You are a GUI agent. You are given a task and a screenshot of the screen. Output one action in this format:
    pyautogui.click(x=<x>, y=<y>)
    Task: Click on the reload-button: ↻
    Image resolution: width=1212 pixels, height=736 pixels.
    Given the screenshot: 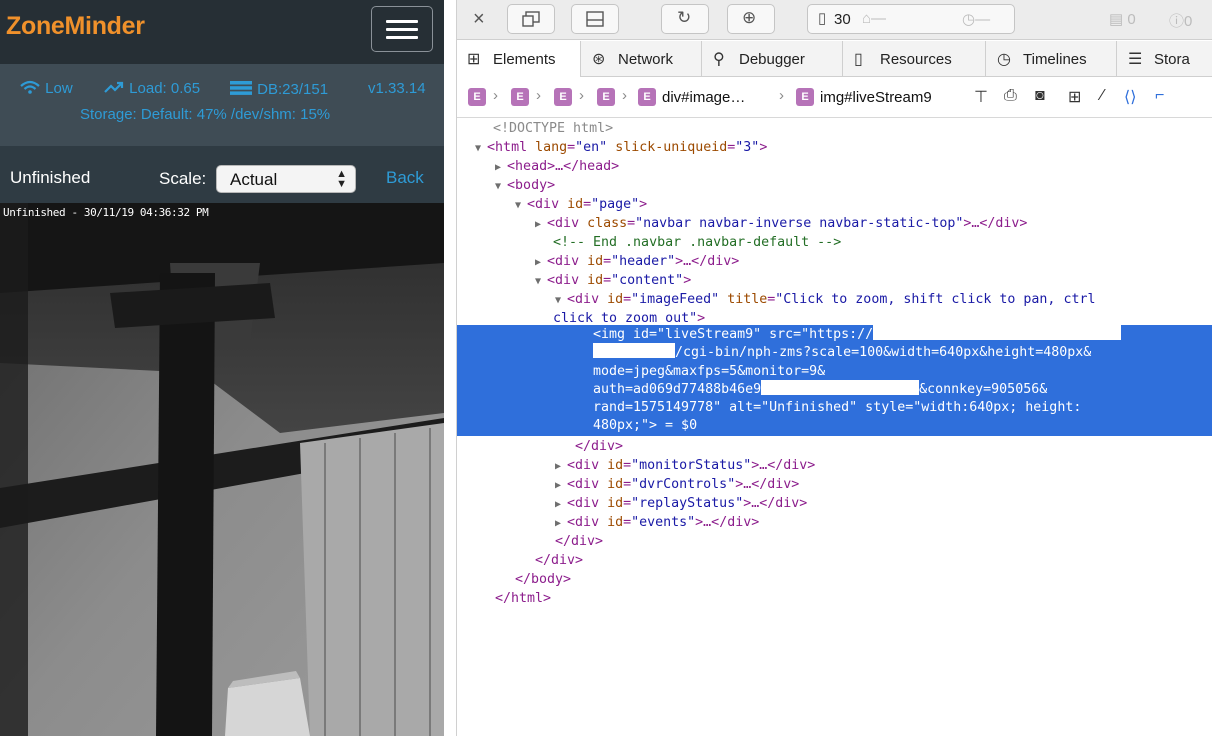 What is the action you would take?
    pyautogui.click(x=685, y=19)
    